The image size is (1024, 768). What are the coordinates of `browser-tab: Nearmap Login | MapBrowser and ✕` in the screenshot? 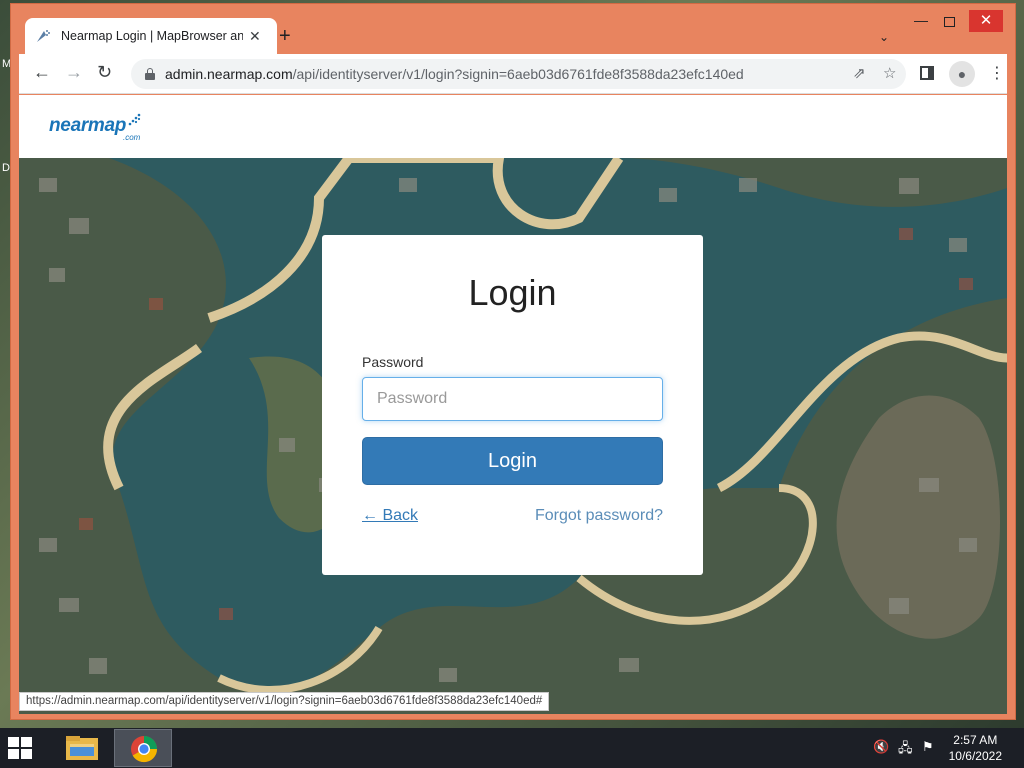 It's located at (151, 36).